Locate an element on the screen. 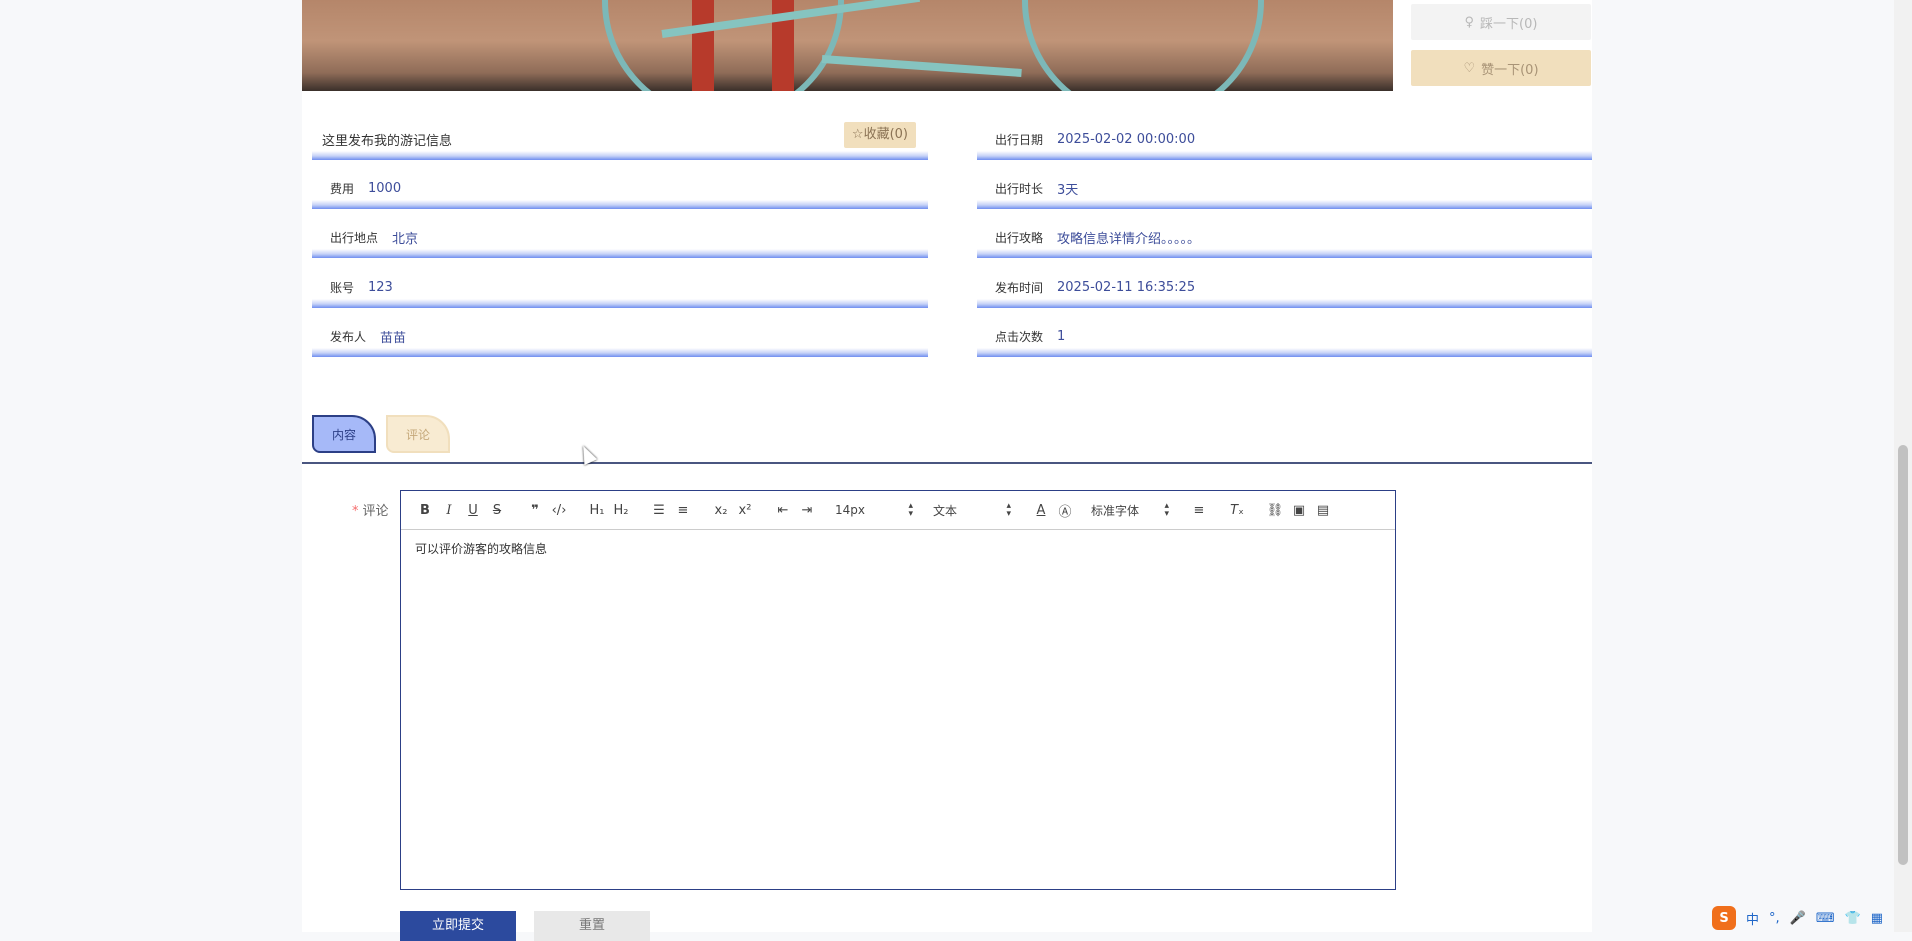 This screenshot has height=941, width=1912. ime-mode-label: 中 is located at coordinates (1752, 918).